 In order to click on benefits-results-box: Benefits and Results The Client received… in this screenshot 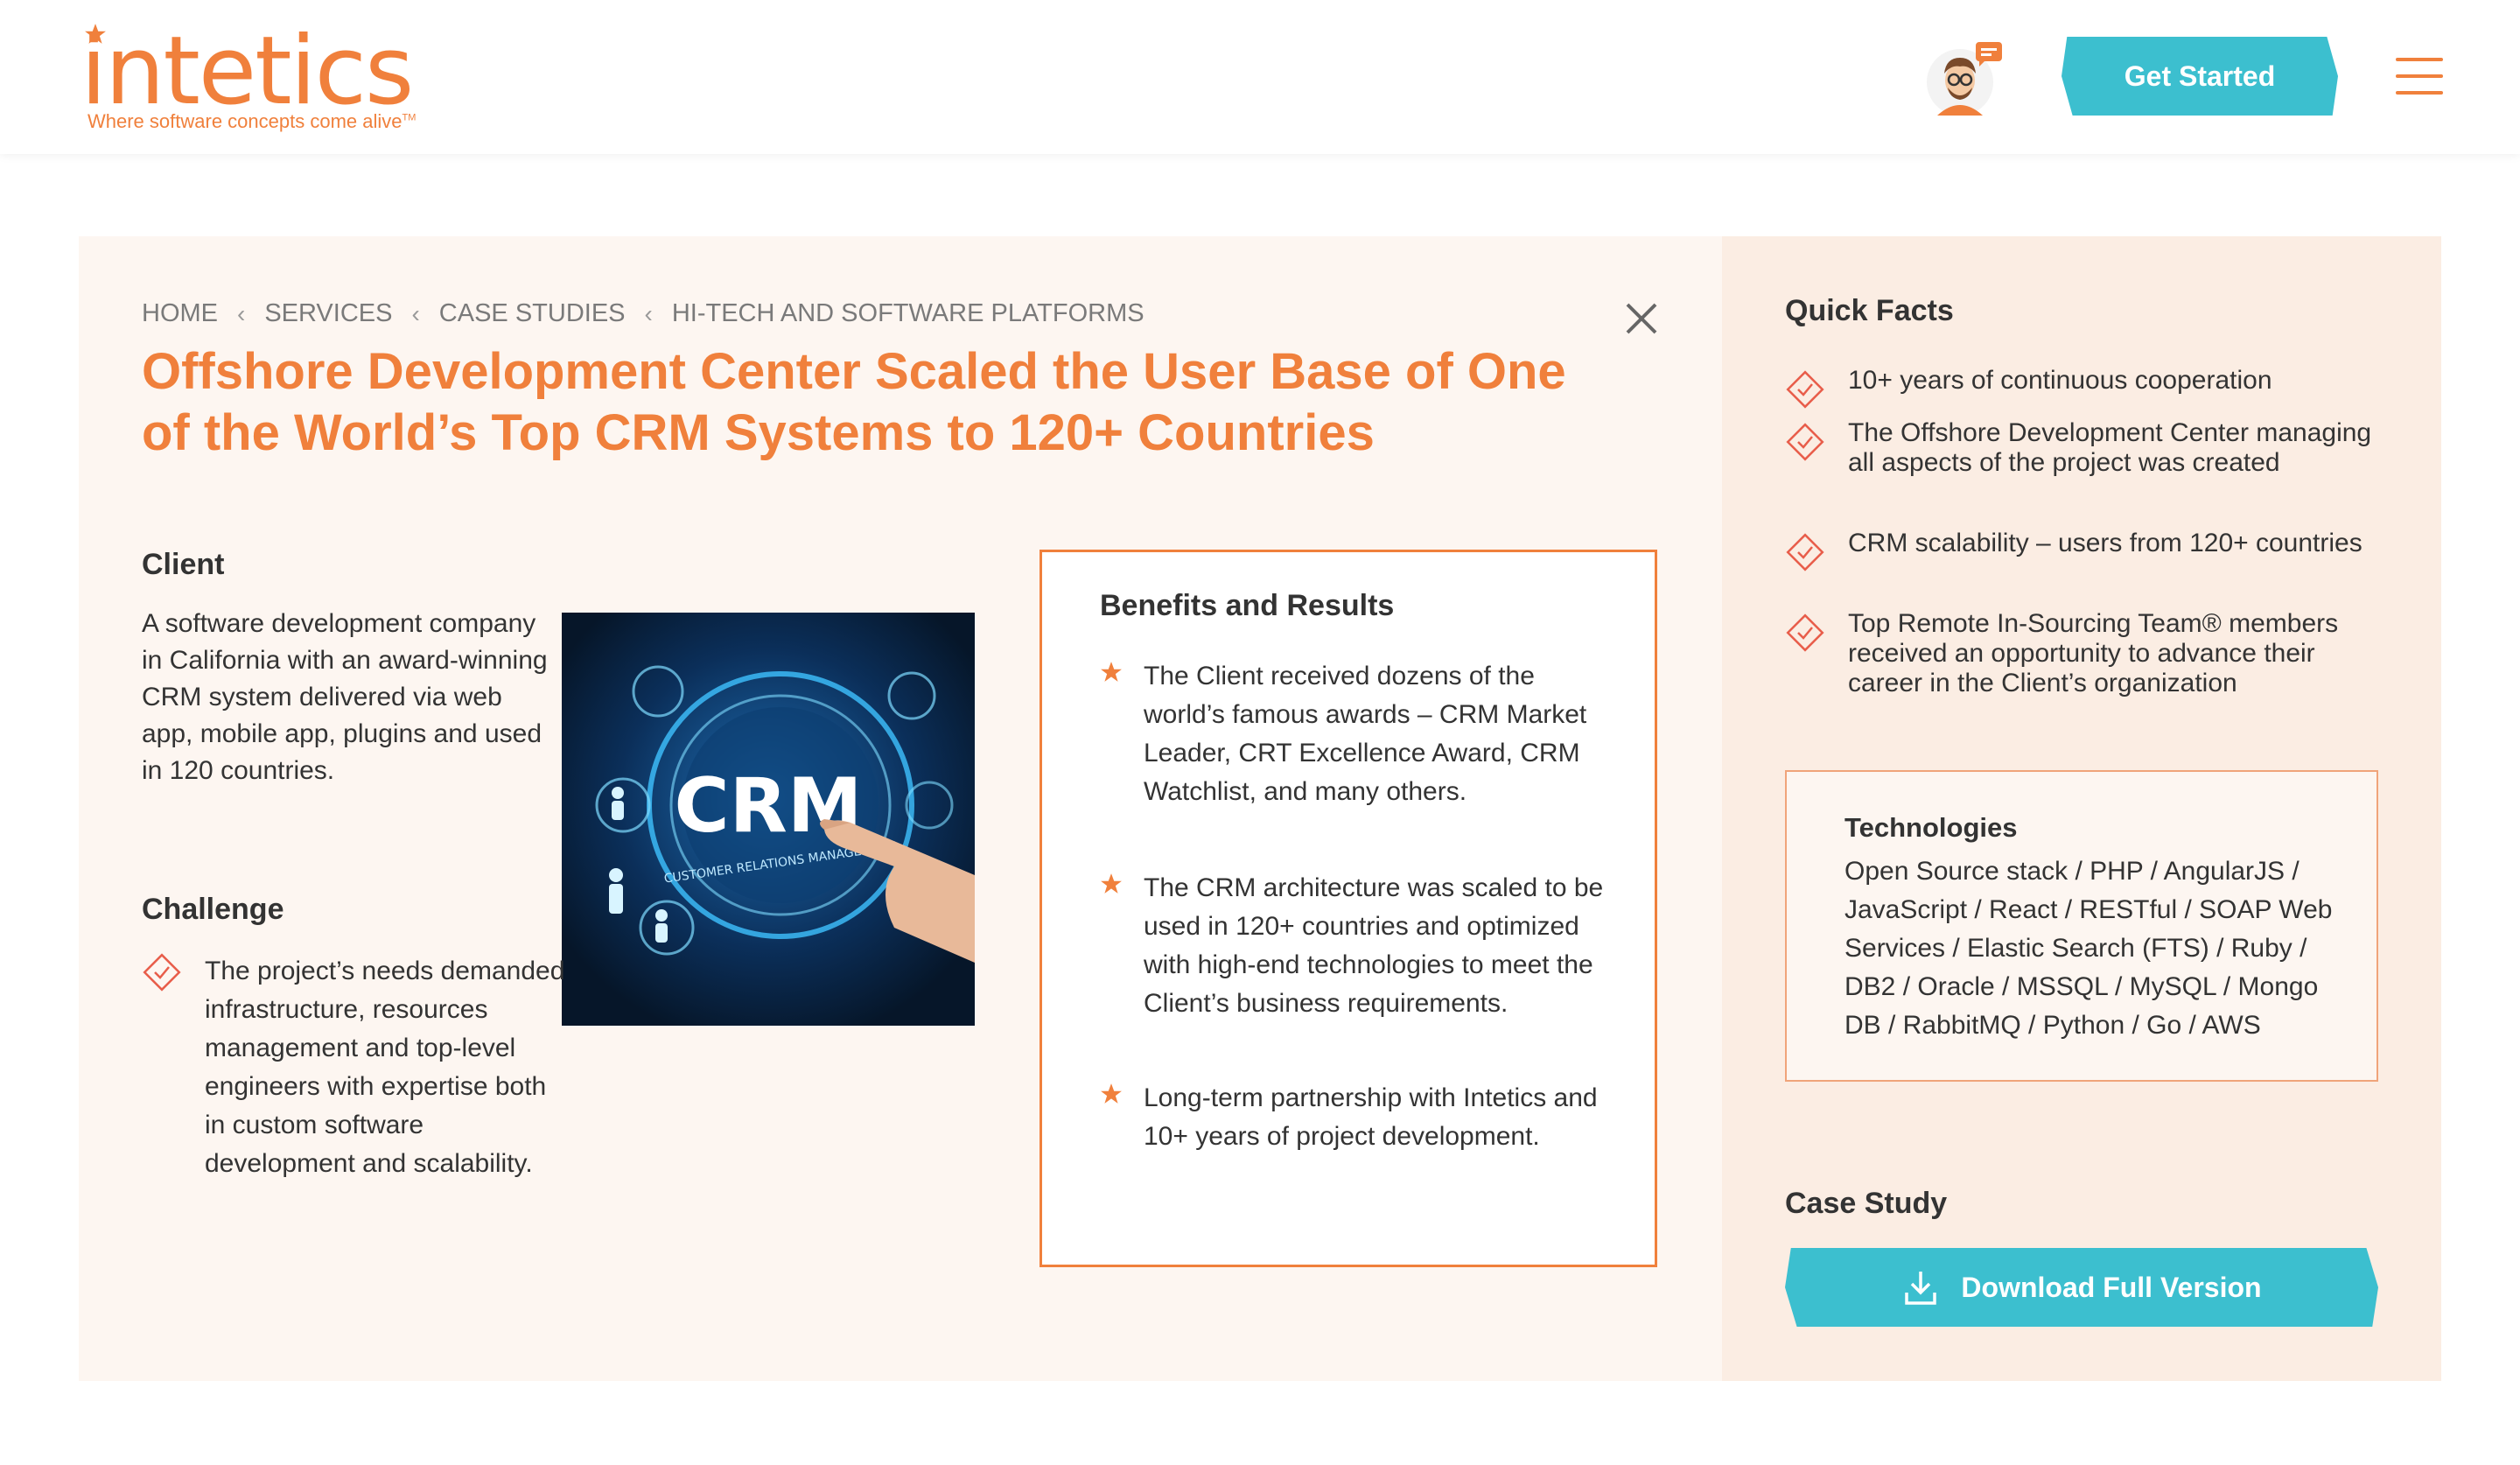, I will do `click(1348, 908)`.